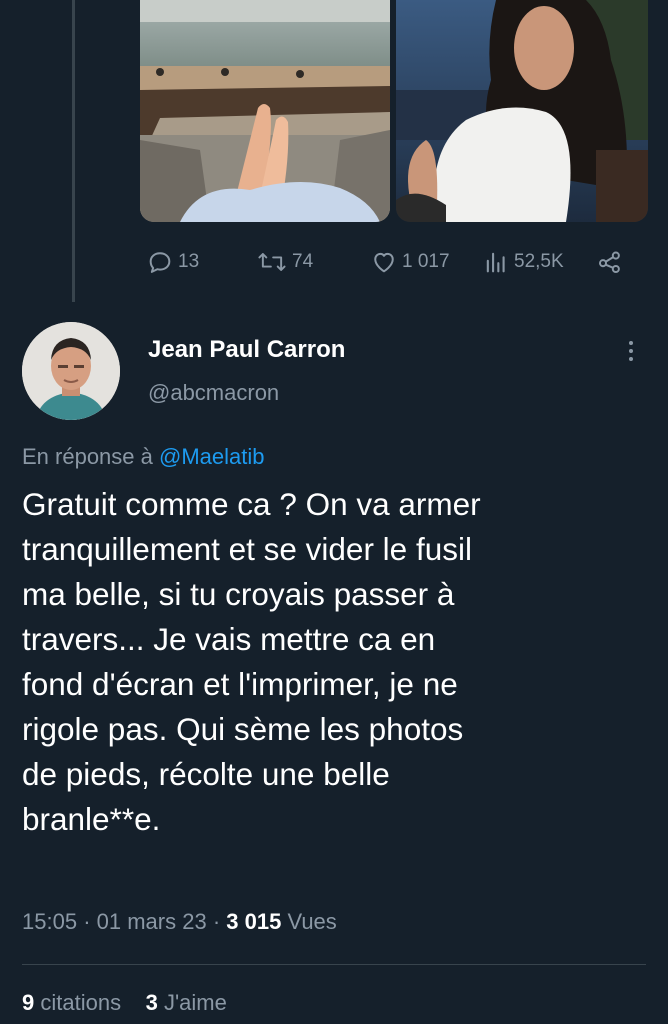  I want to click on tweet-stats: 9 citations 3 J'aime, so click(124, 1003).